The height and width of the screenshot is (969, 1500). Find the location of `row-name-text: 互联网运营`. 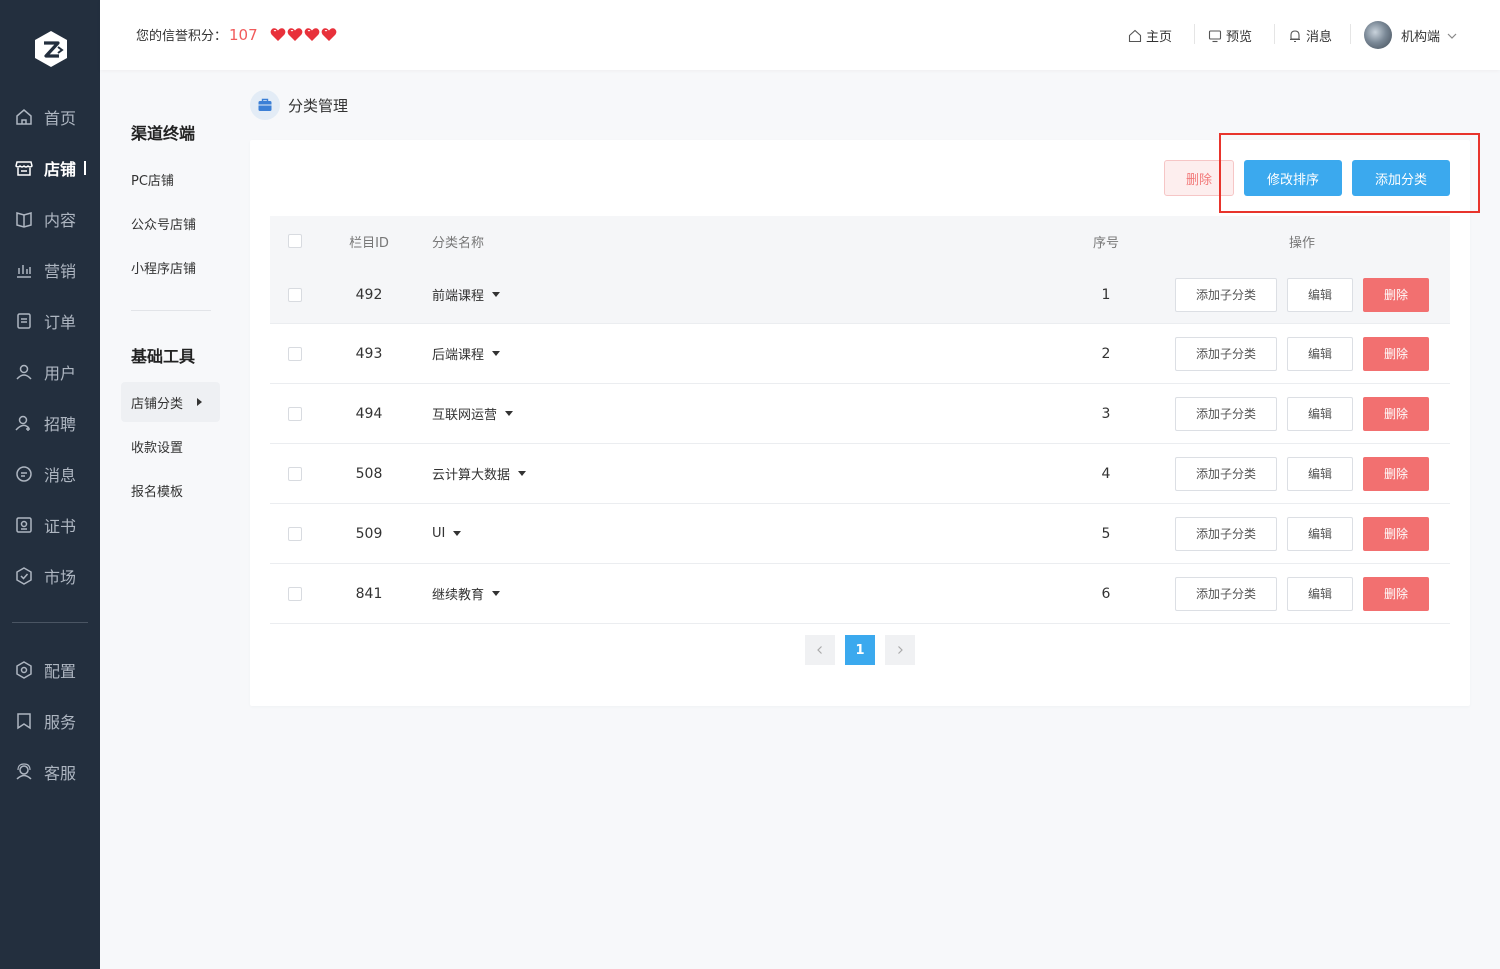

row-name-text: 互联网运营 is located at coordinates (465, 415).